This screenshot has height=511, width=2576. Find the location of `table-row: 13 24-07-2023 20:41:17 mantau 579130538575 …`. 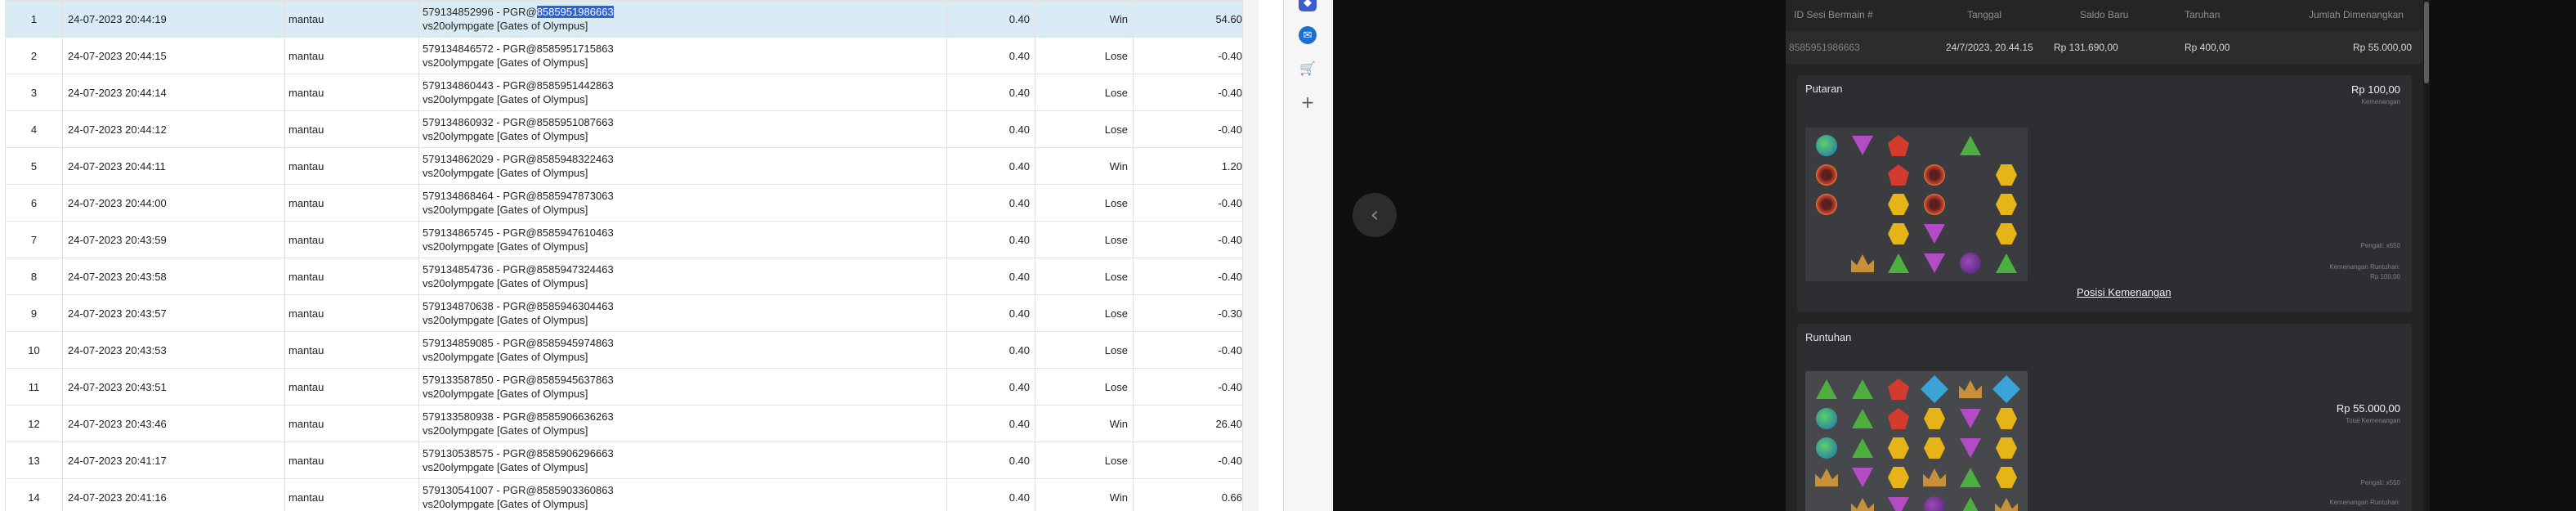

table-row: 13 24-07-2023 20:41:17 mantau 579130538575 … is located at coordinates (632, 460).